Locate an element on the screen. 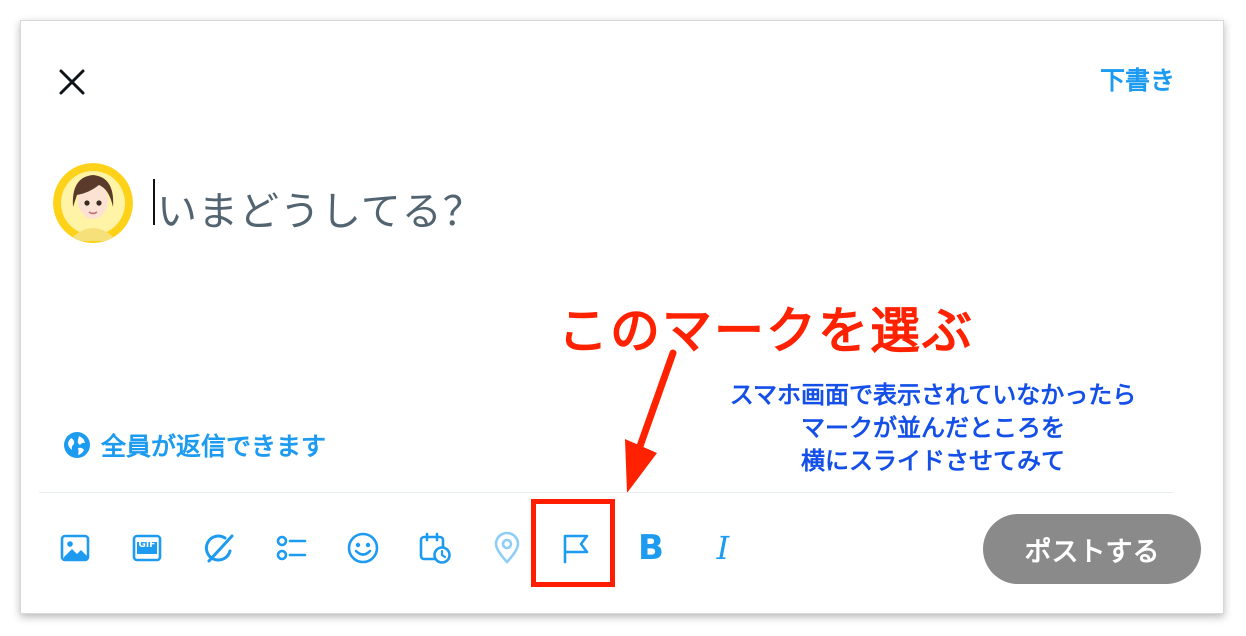  poll-button is located at coordinates (291, 548).